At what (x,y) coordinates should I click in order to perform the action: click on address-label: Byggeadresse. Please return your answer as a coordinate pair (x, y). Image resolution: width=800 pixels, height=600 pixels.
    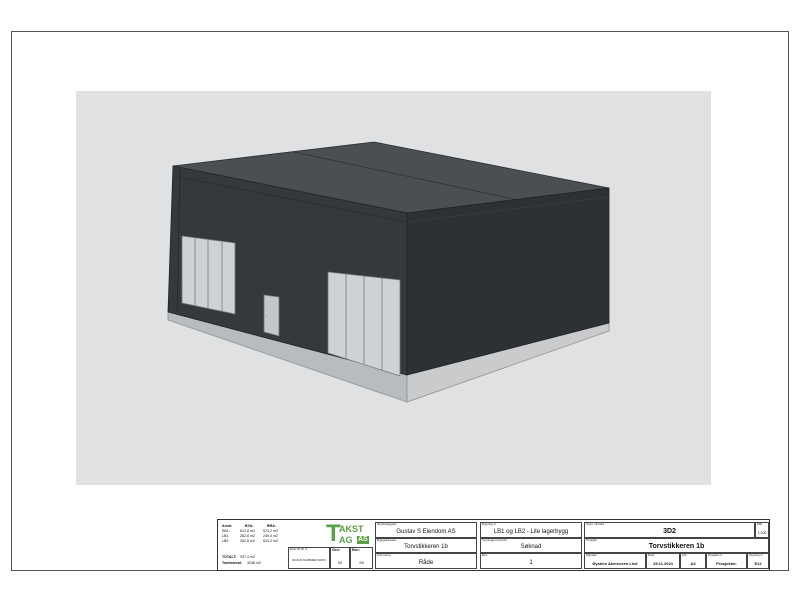
    Looking at the image, I should click on (387, 540).